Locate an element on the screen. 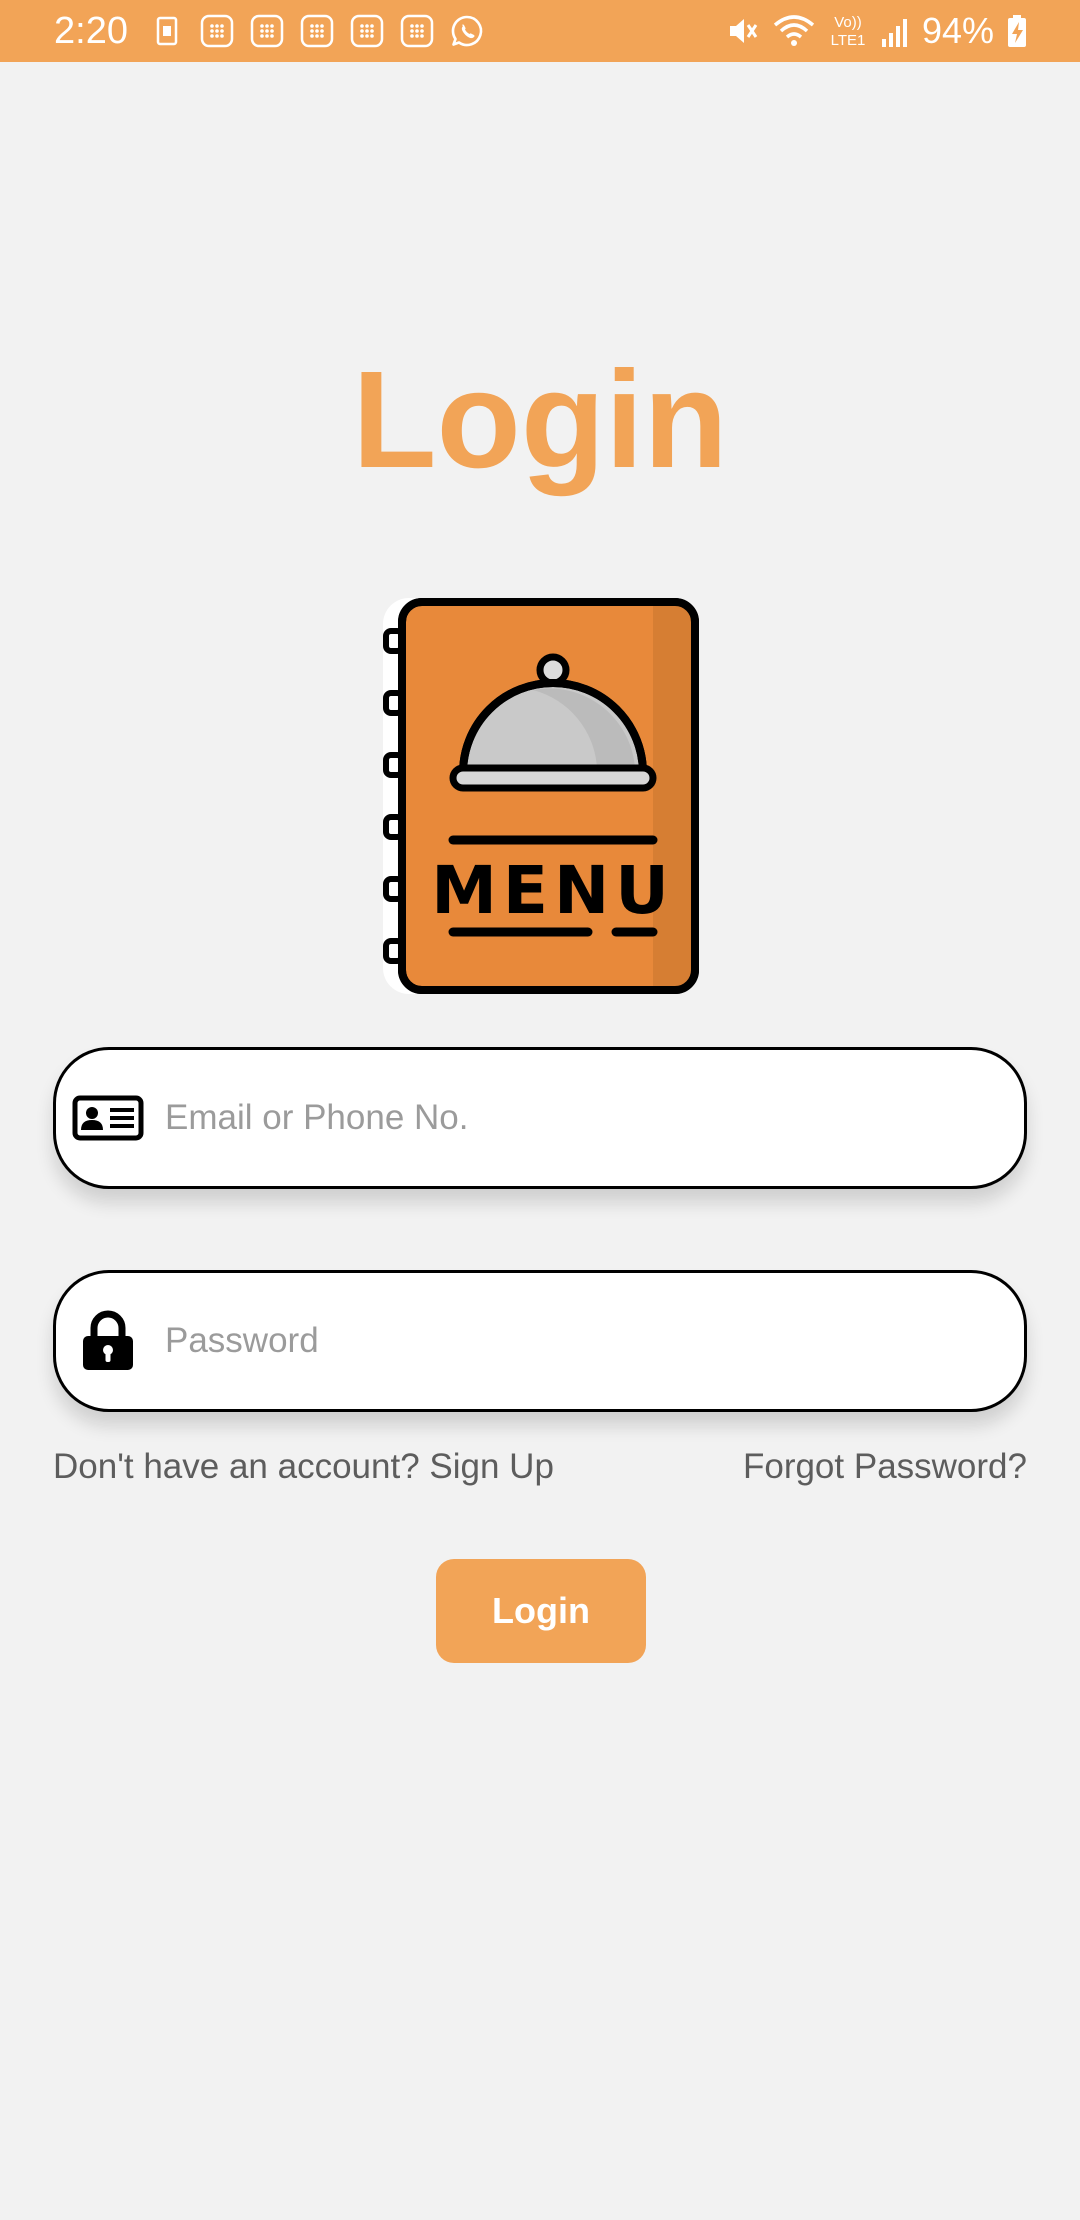 The width and height of the screenshot is (1080, 2220). password-input is located at coordinates (579, 1341).